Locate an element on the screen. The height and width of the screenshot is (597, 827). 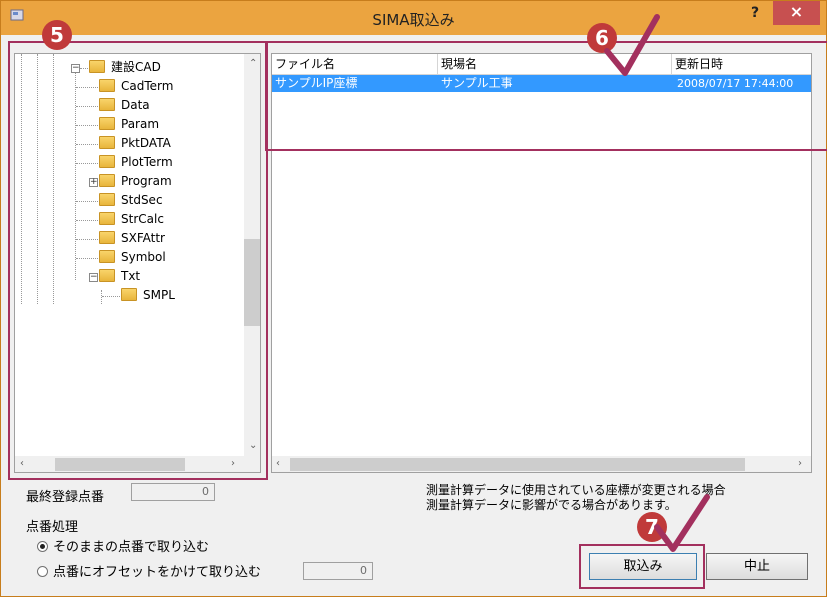
scroll-left-icon: ‹ is located at coordinates (278, 463).